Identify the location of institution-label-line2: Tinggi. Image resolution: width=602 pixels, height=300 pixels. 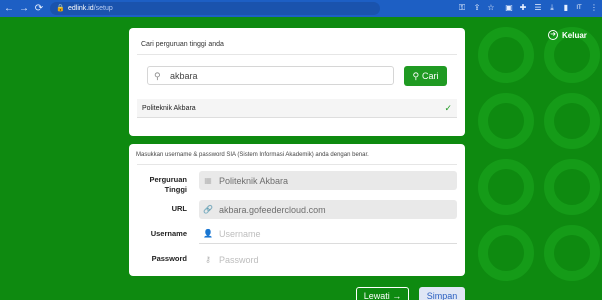
(175, 189).